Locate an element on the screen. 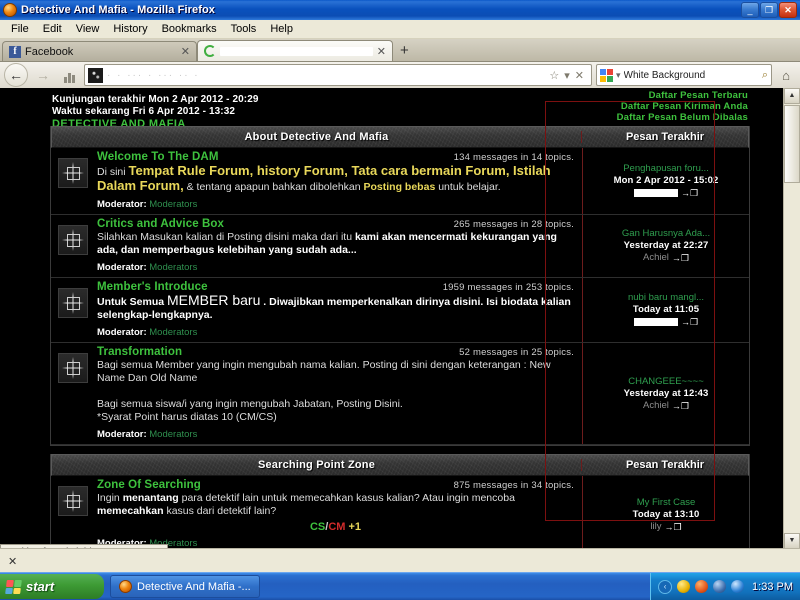  stats-bars-icon is located at coordinates (69, 75).